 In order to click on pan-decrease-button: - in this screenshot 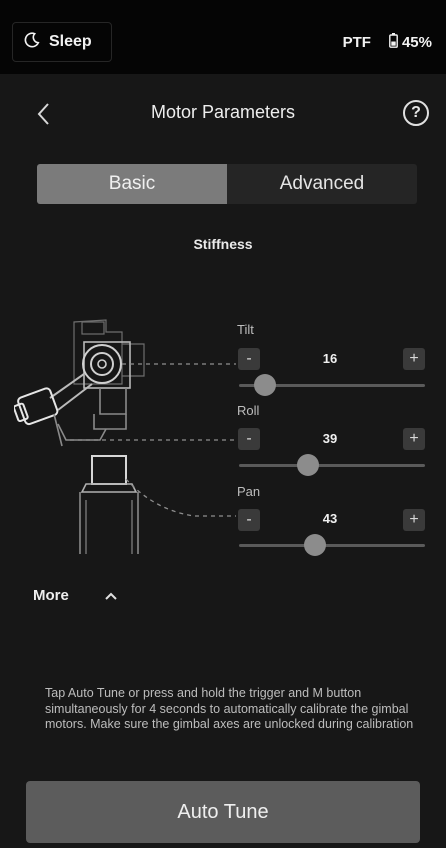, I will do `click(249, 520)`.